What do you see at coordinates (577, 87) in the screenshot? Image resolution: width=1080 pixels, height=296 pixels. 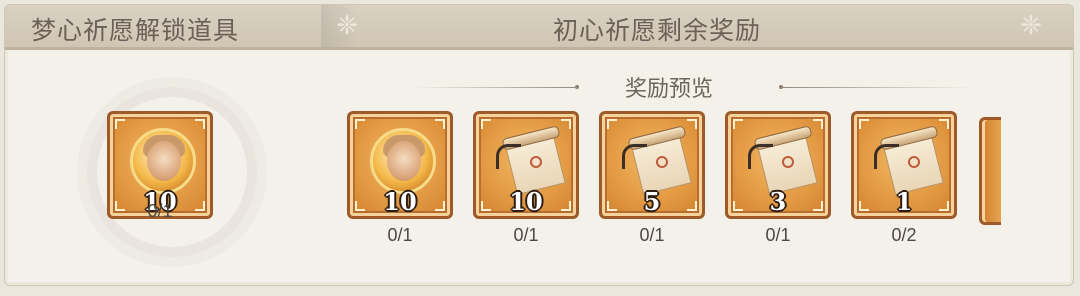 I see `divider-dot` at bounding box center [577, 87].